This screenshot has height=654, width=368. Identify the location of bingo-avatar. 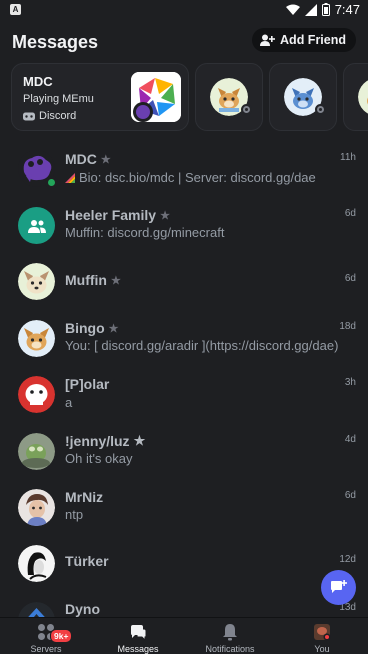
(36, 338).